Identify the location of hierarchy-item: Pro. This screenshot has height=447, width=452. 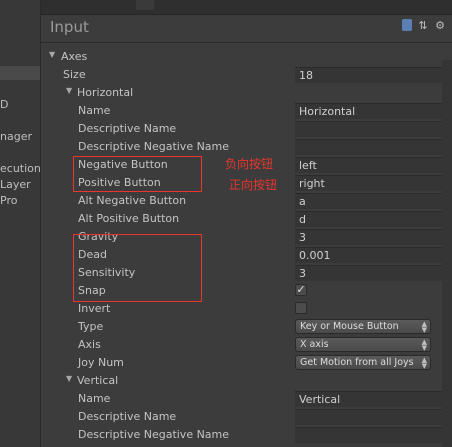
(8, 200).